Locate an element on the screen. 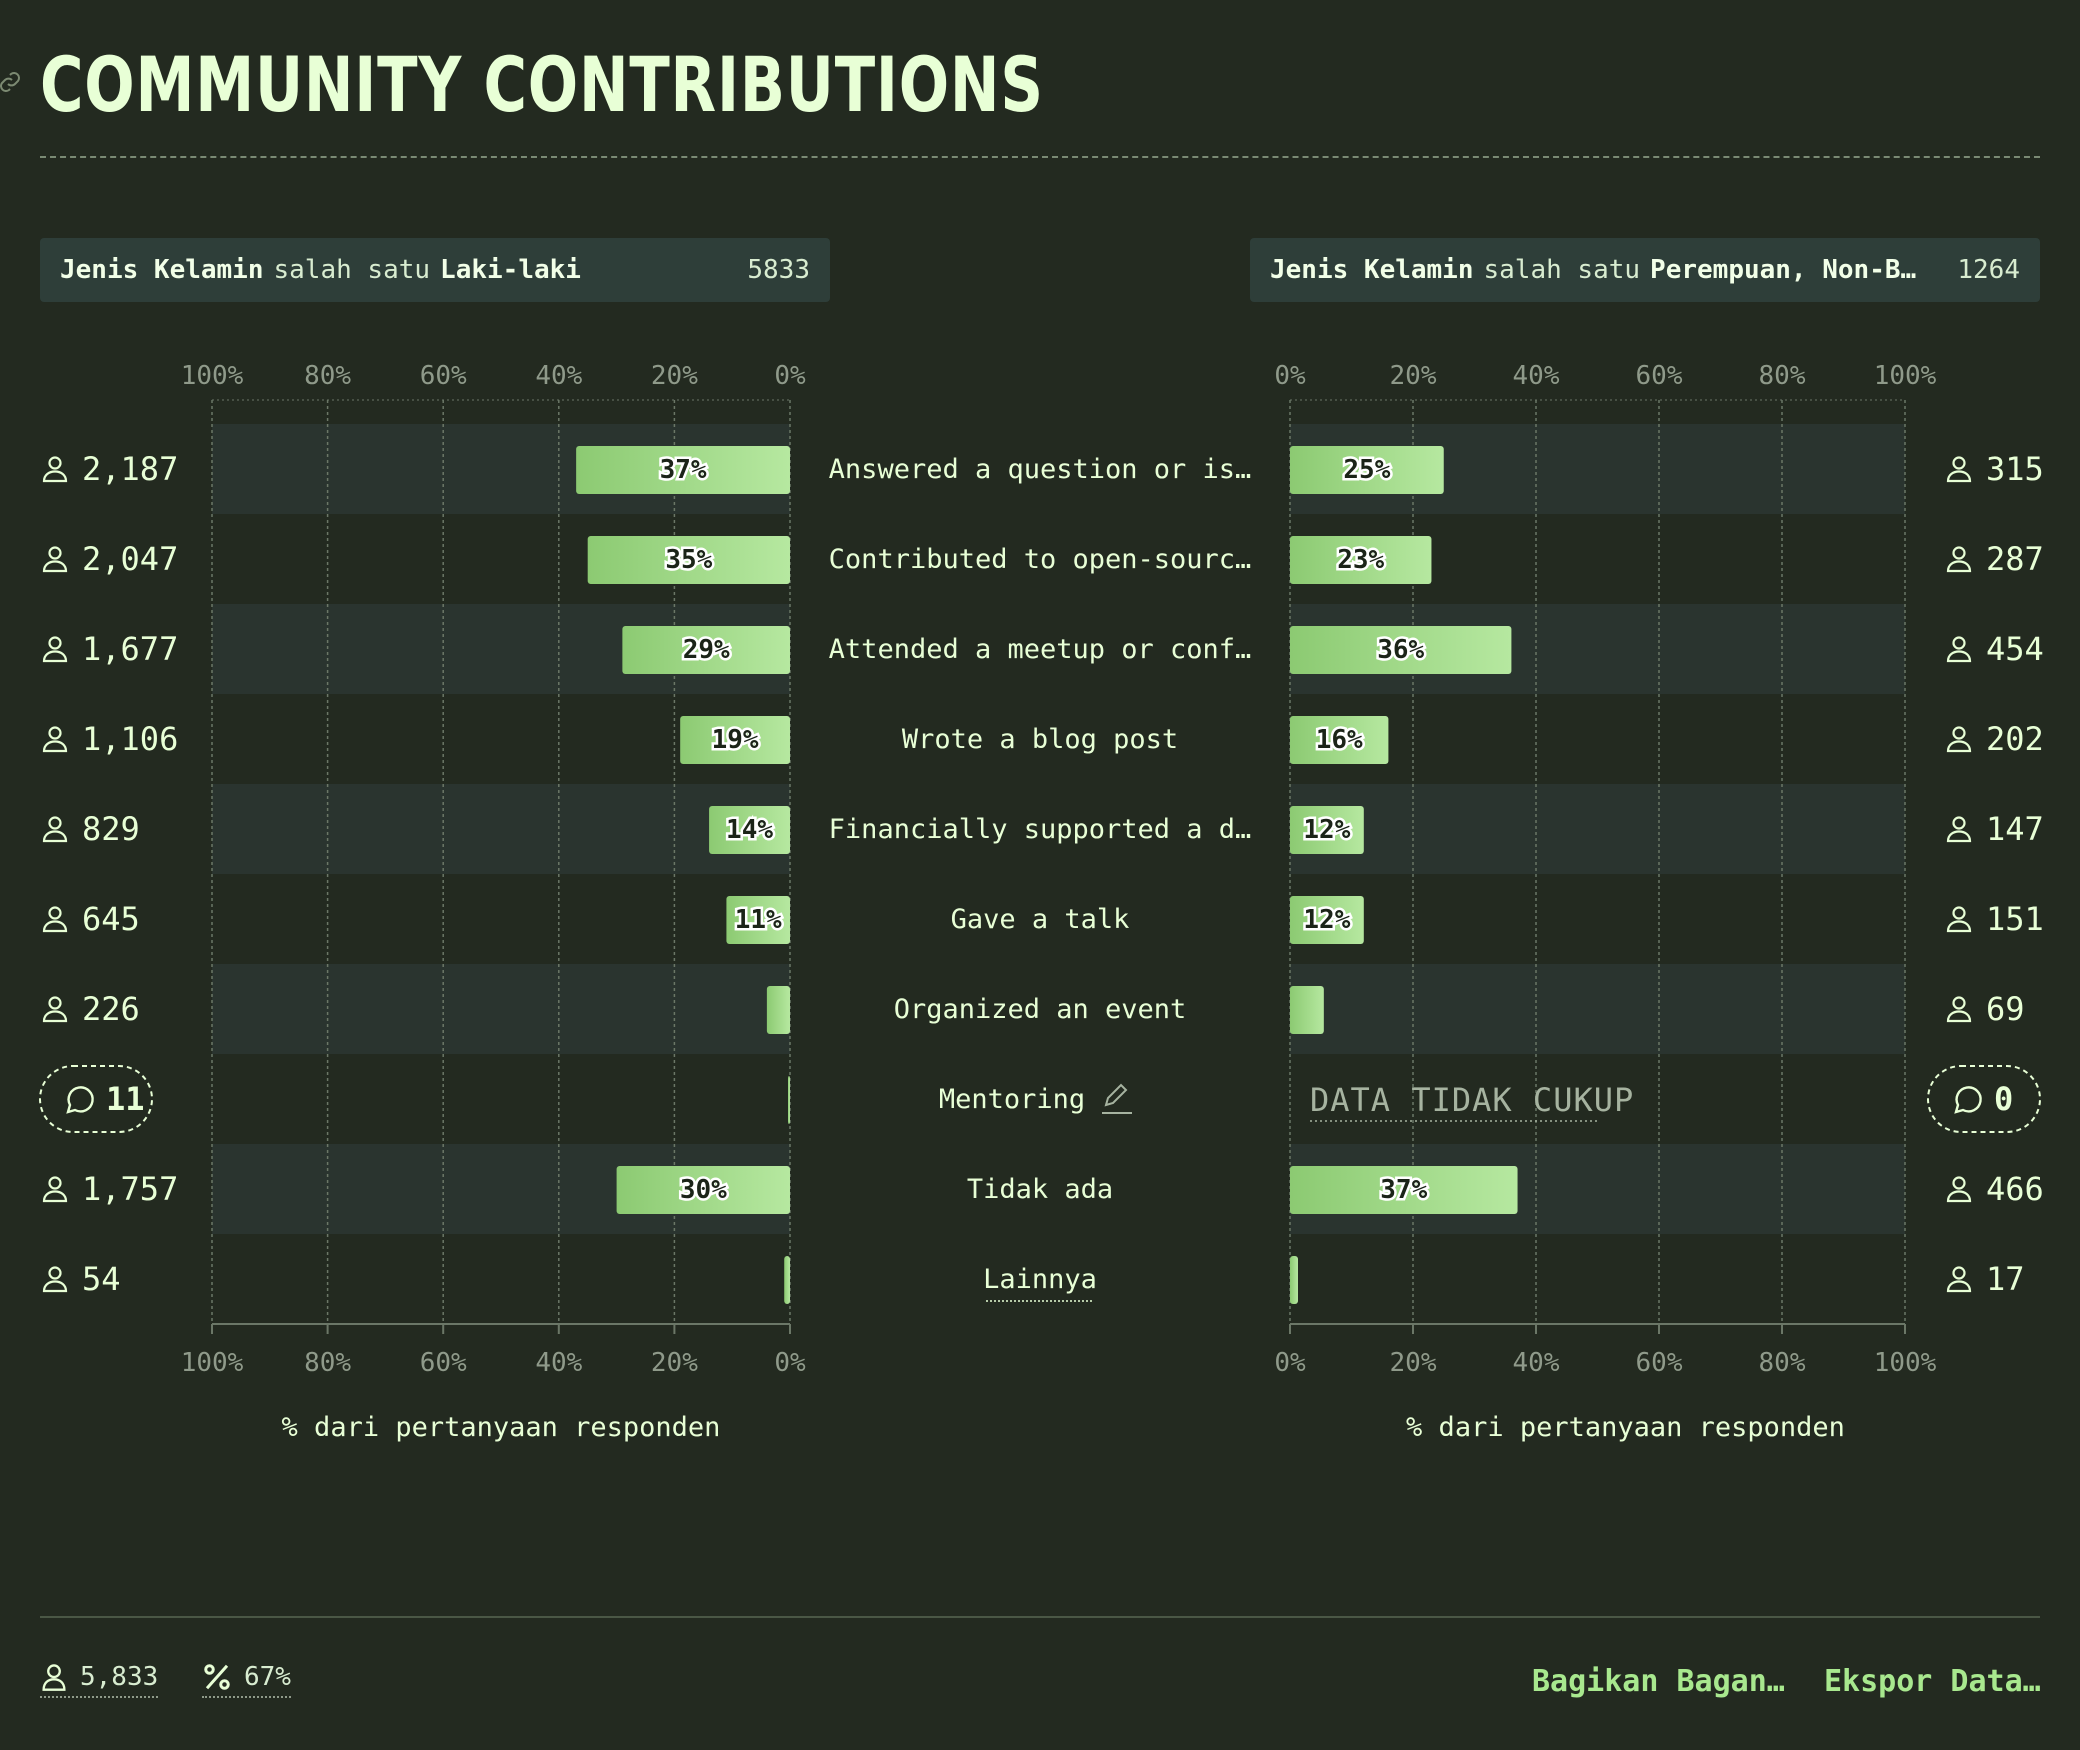 This screenshot has width=2080, height=1750. bar-label-right: 36% is located at coordinates (1400, 650).